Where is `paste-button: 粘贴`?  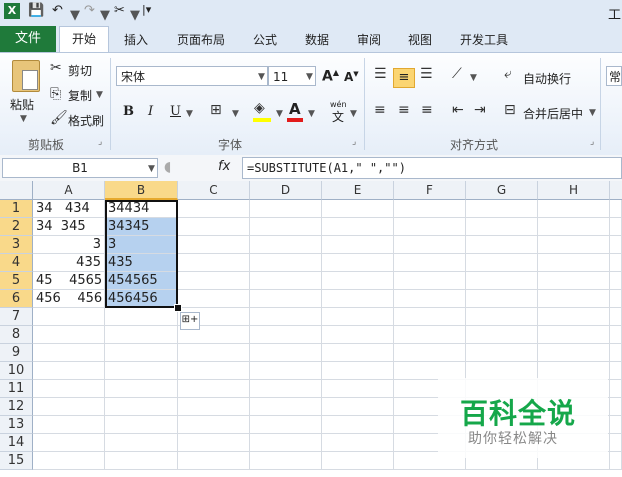
paste-button: 粘贴 is located at coordinates (22, 104).